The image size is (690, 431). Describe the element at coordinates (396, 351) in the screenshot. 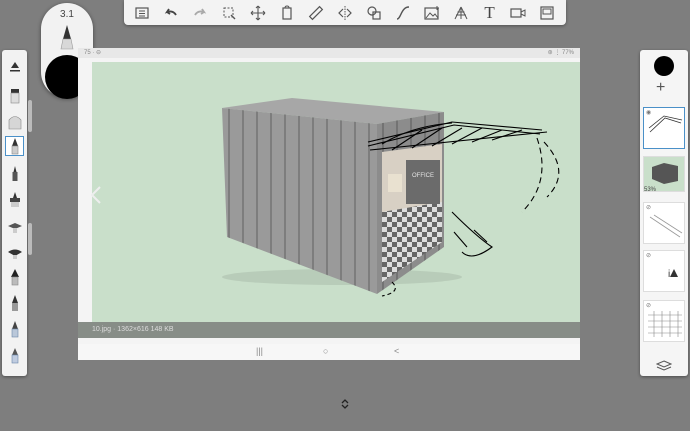

I see `back-button: <` at that location.